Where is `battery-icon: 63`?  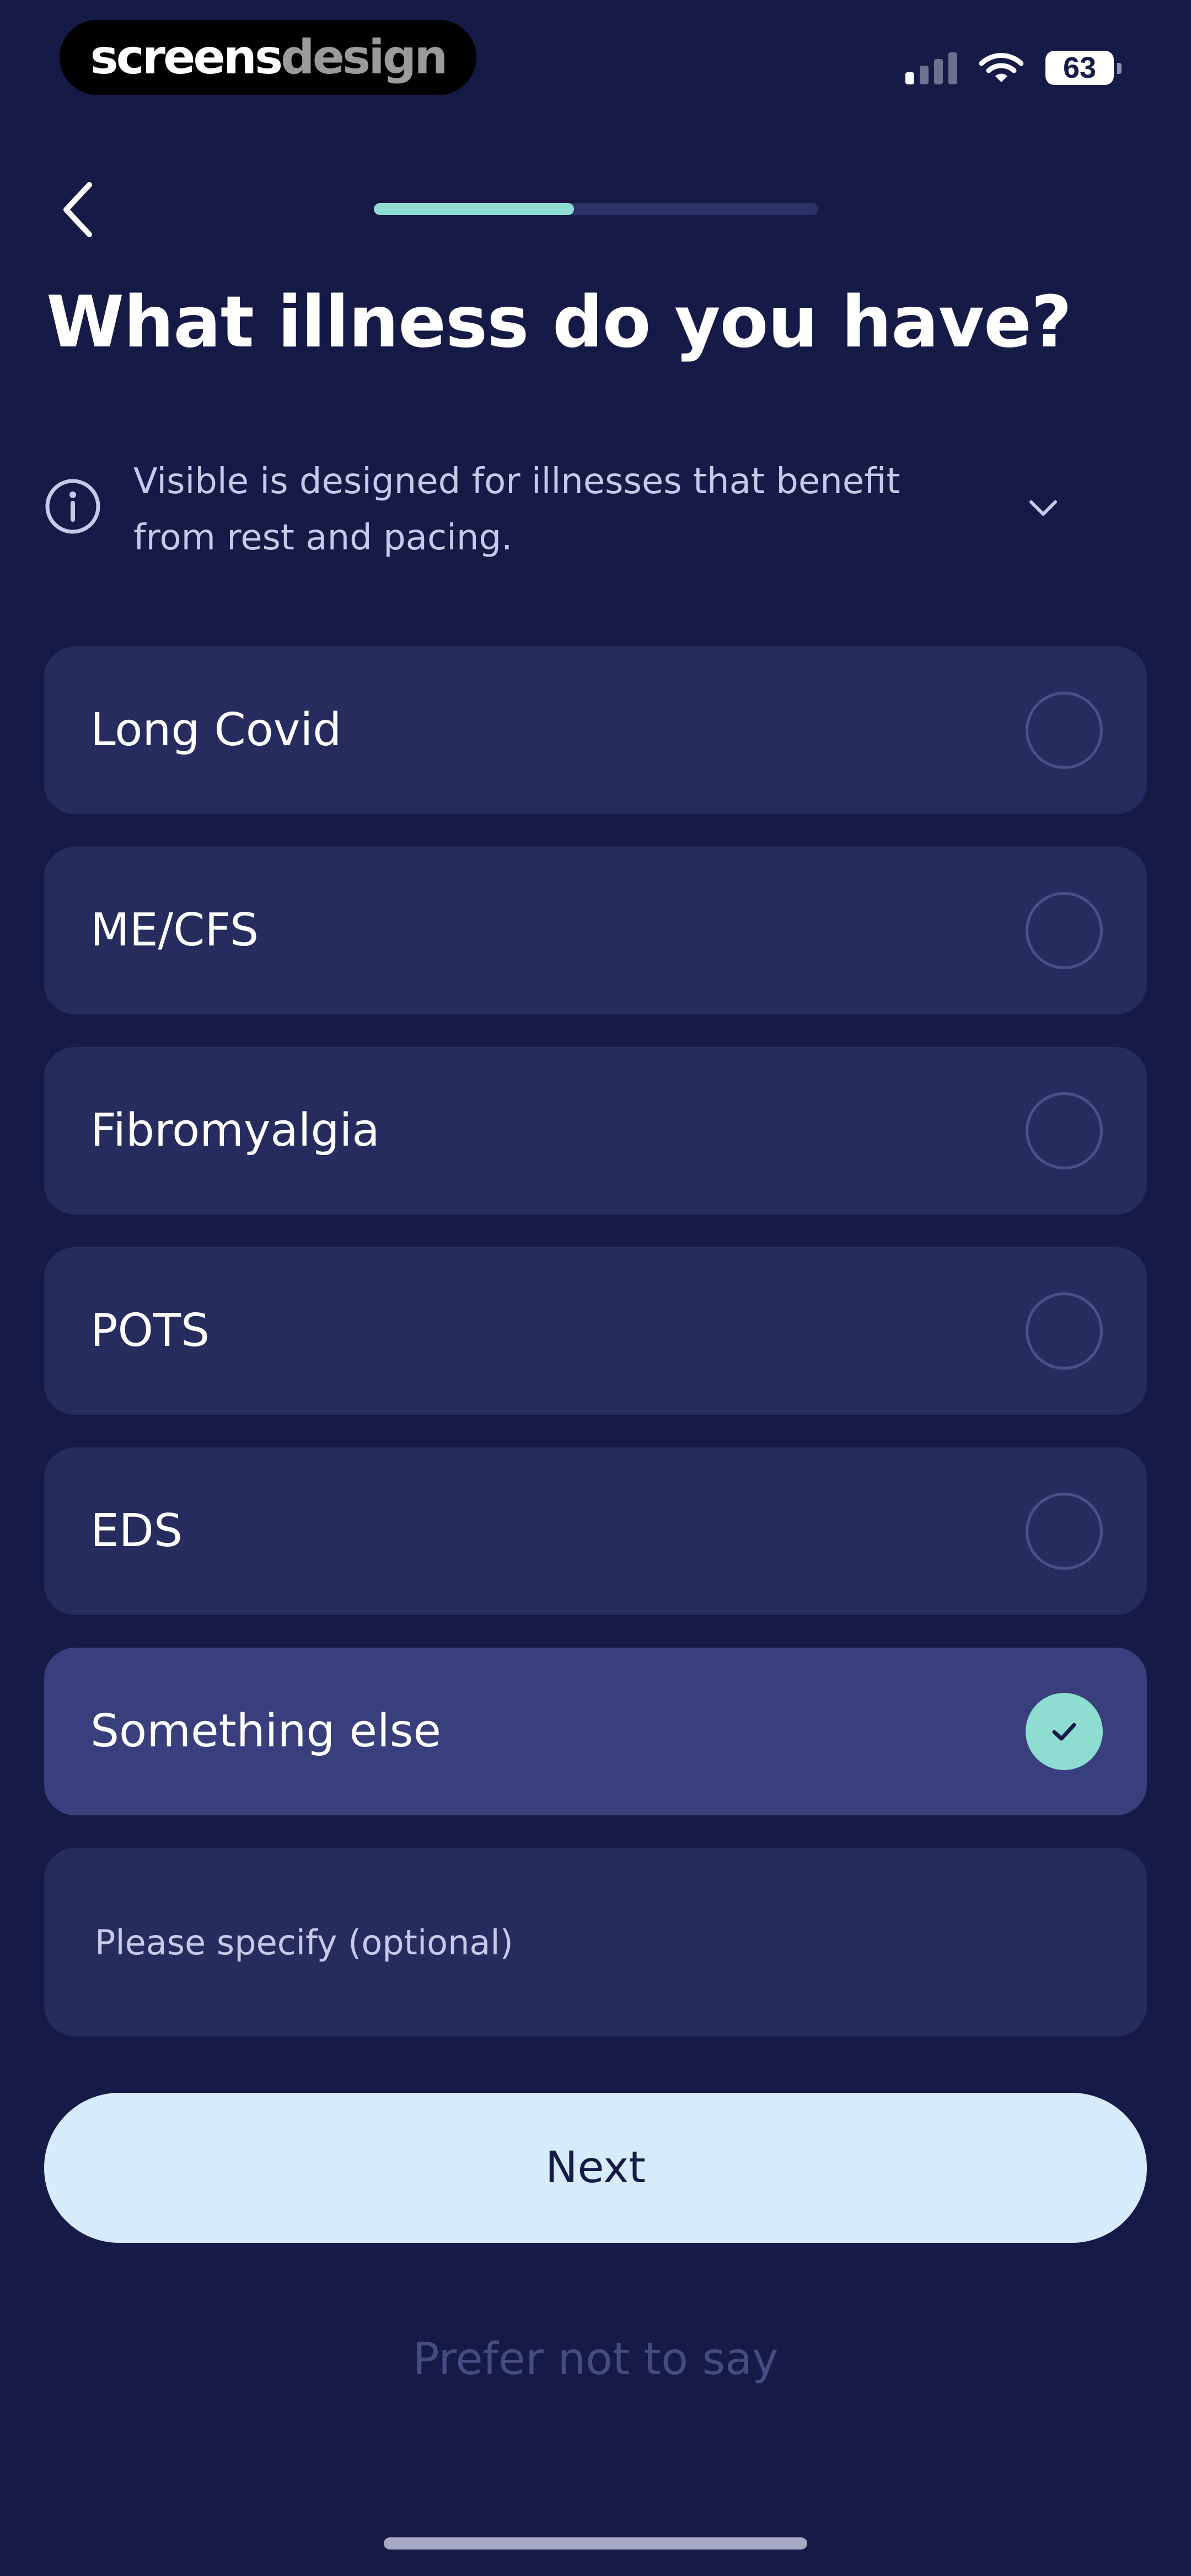 battery-icon: 63 is located at coordinates (1083, 68).